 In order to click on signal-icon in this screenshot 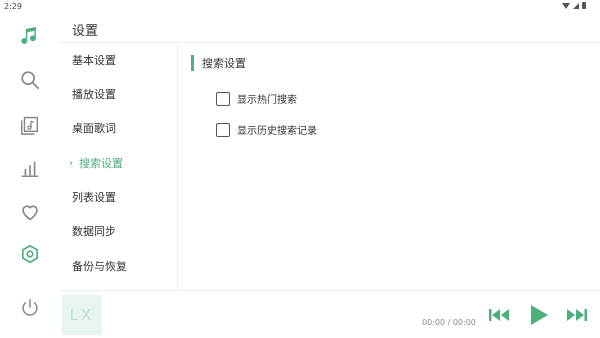, I will do `click(576, 5)`.